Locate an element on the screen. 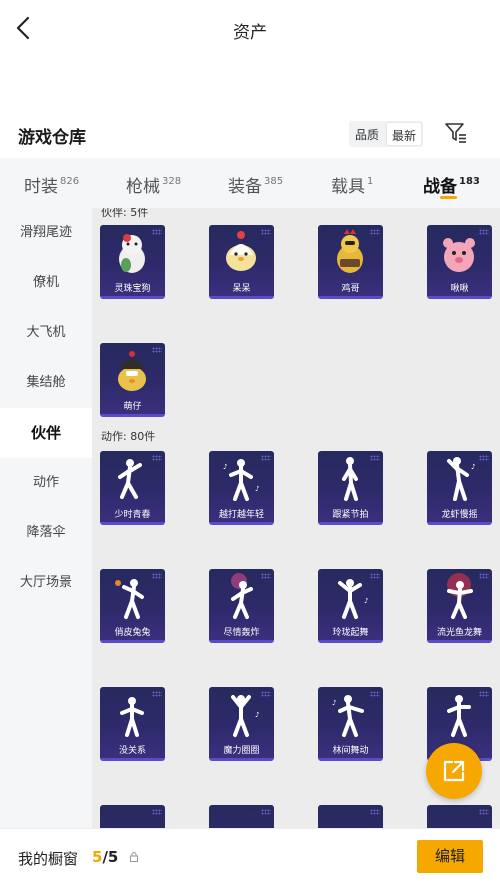 This screenshot has height=885, width=500. item-card: 灵珠宝狗 is located at coordinates (132, 262).